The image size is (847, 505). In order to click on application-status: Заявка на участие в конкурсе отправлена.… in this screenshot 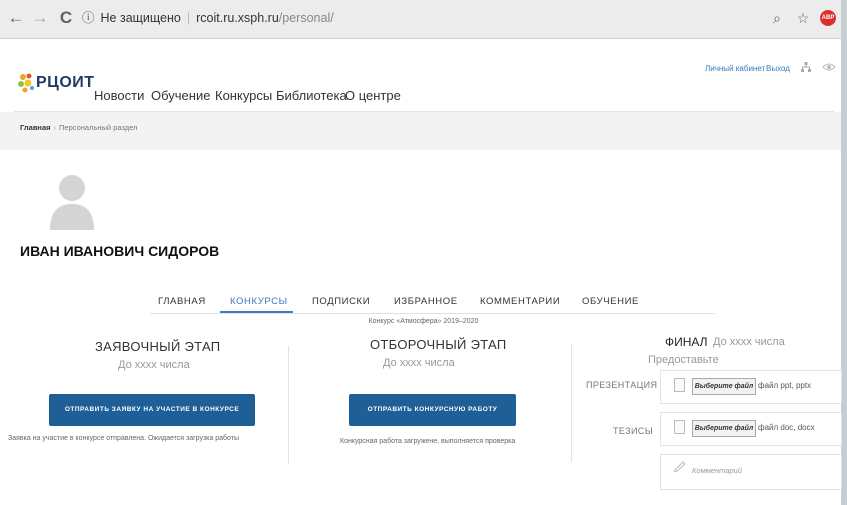, I will do `click(123, 438)`.